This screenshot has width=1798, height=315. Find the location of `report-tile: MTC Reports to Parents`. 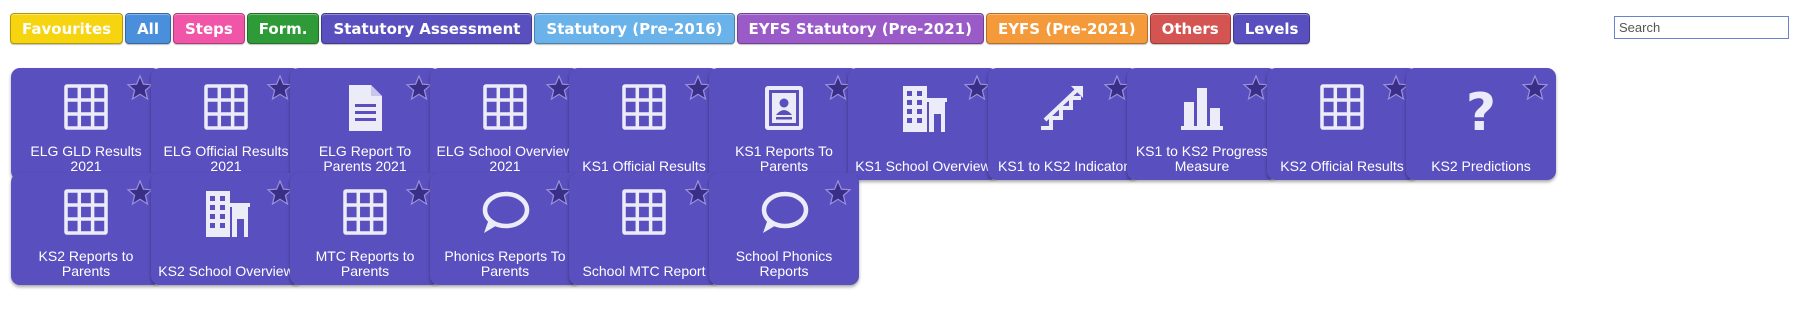

report-tile: MTC Reports to Parents is located at coordinates (365, 229).